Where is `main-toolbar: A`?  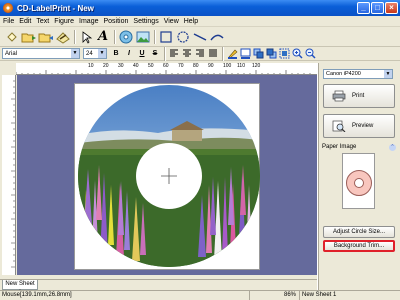 main-toolbar: A is located at coordinates (200, 37).